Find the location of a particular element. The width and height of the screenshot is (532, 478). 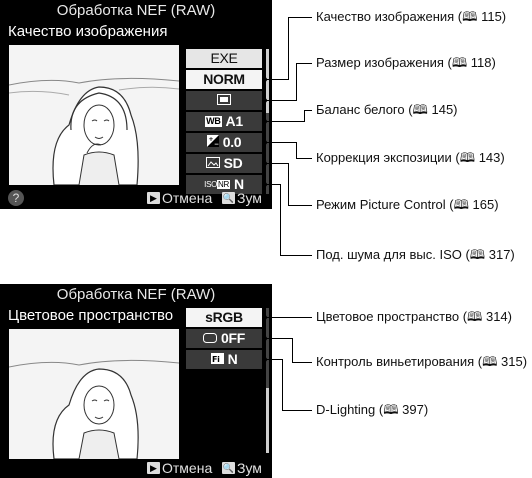

vignette-control-item: 0FF is located at coordinates (224, 338).